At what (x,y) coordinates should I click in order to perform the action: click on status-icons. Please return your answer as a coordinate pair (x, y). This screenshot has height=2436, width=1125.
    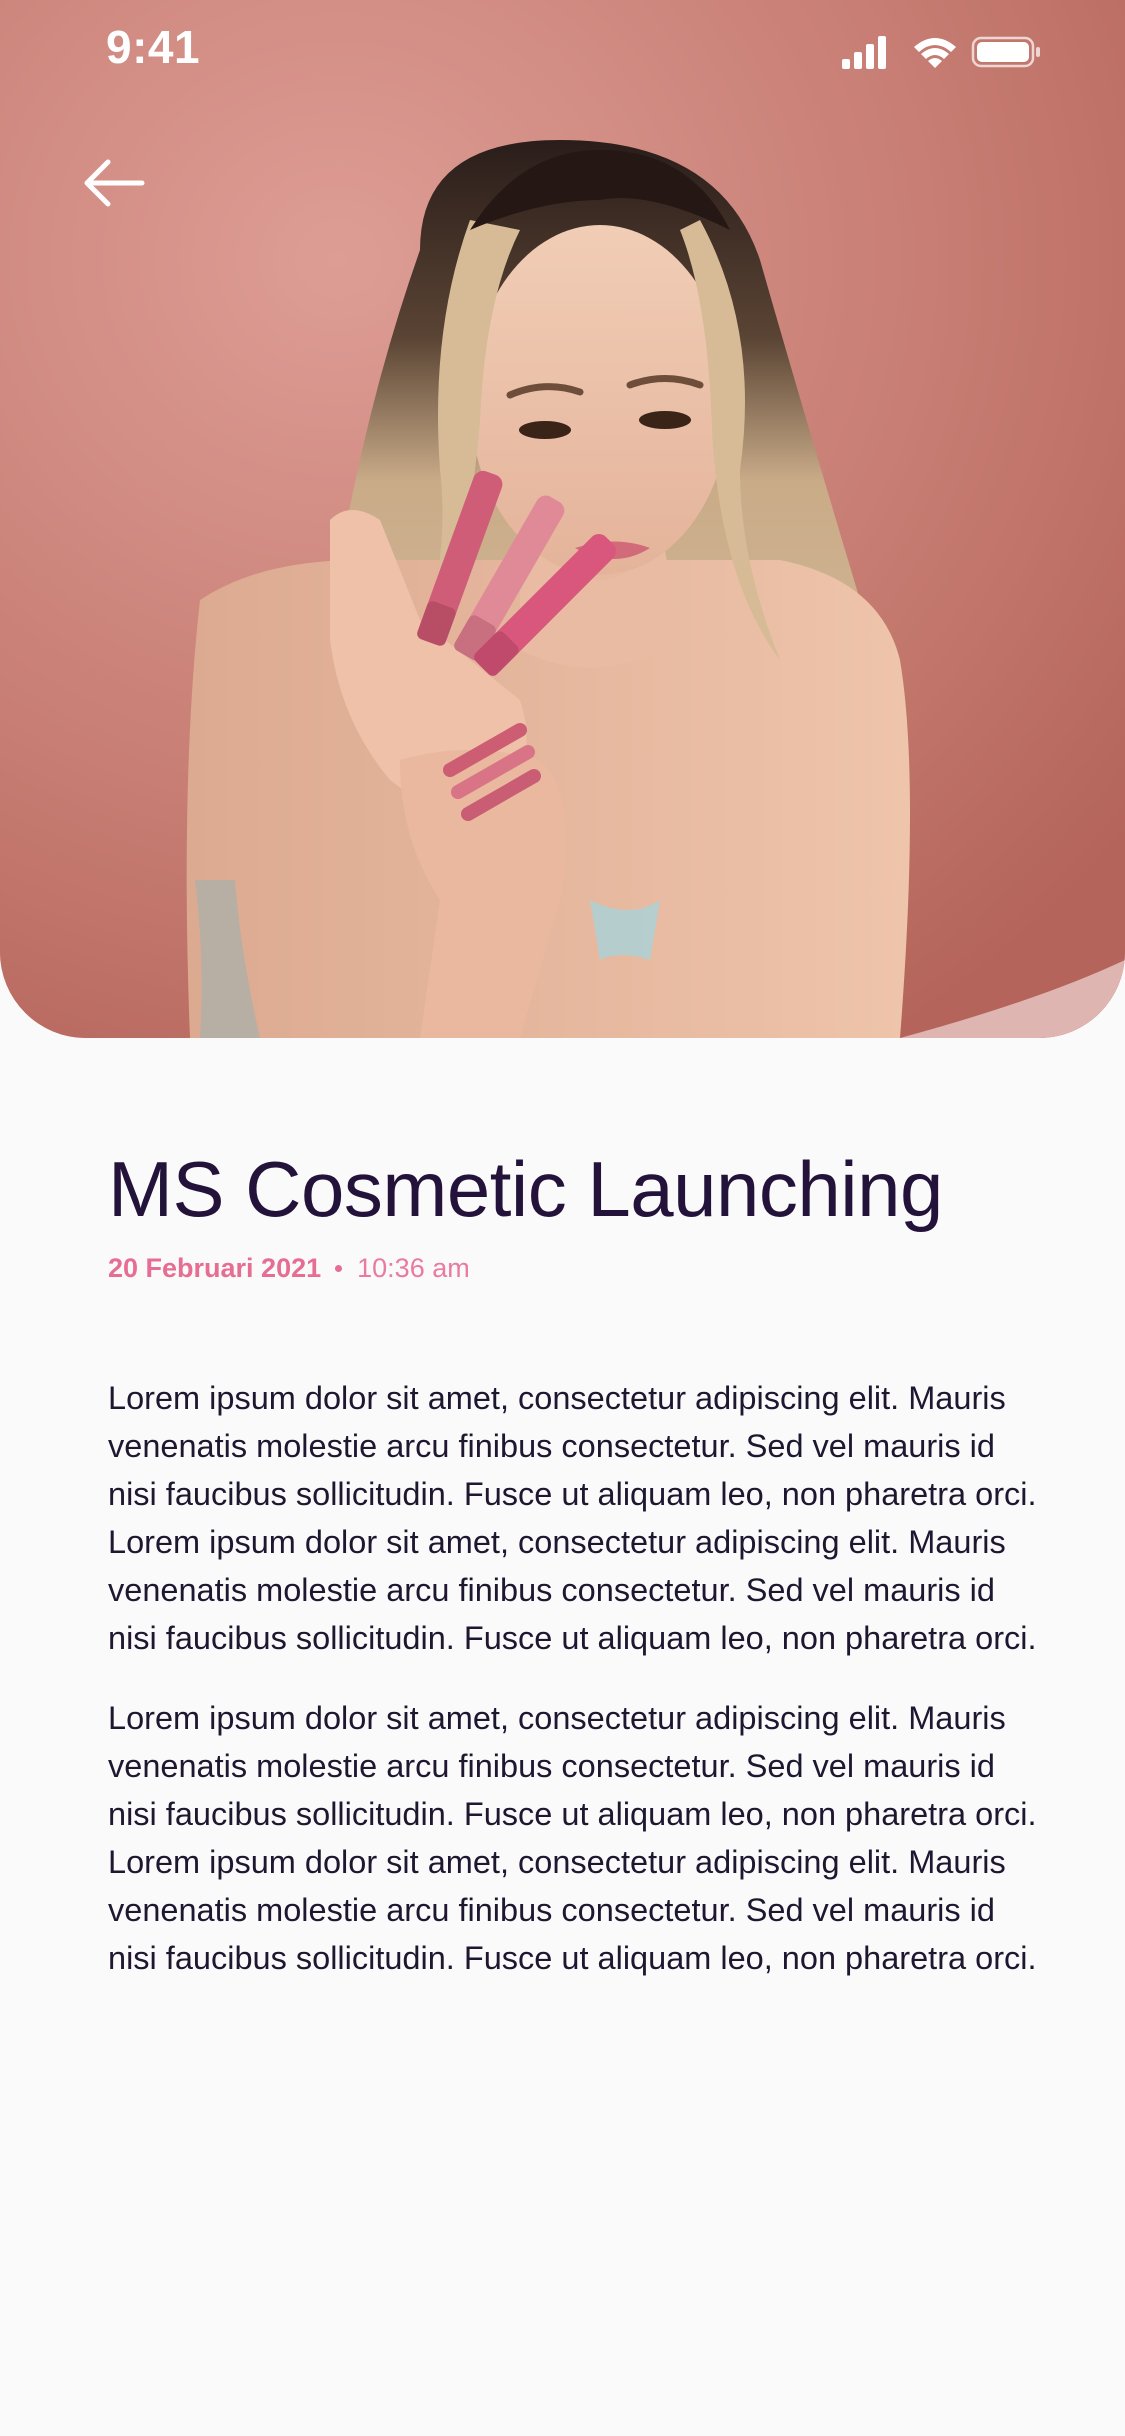
    Looking at the image, I should click on (941, 52).